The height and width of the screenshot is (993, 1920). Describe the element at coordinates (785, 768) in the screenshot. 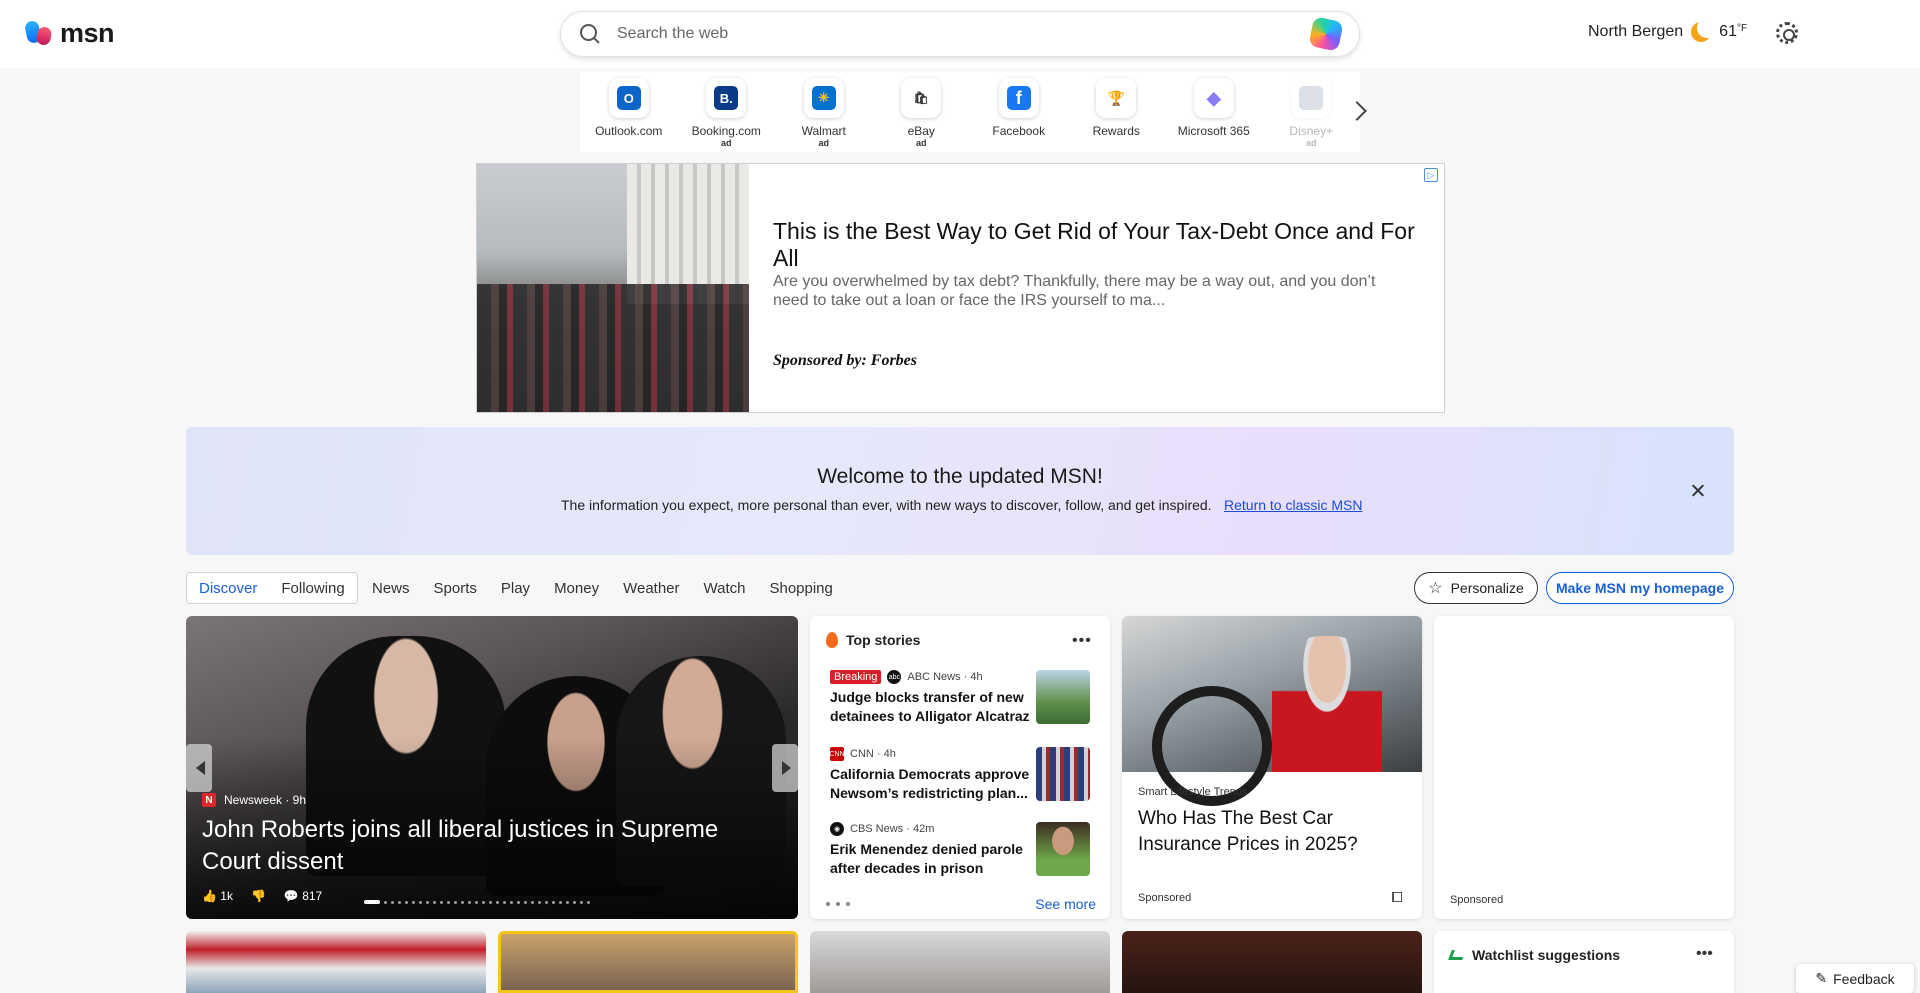

I see `carousel-next-button` at that location.